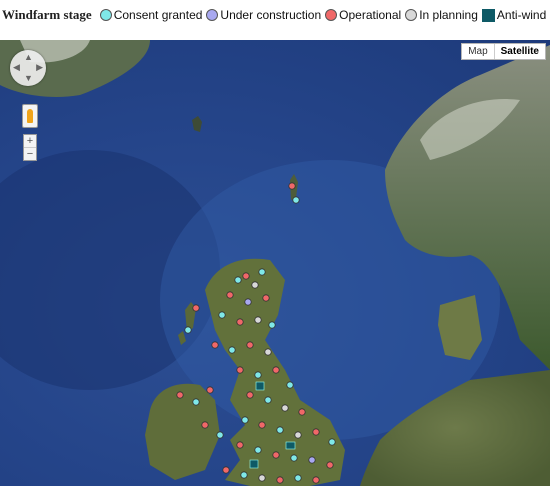 The height and width of the screenshot is (486, 550). Describe the element at coordinates (30, 141) in the screenshot. I see `zoom-in-button: +` at that location.